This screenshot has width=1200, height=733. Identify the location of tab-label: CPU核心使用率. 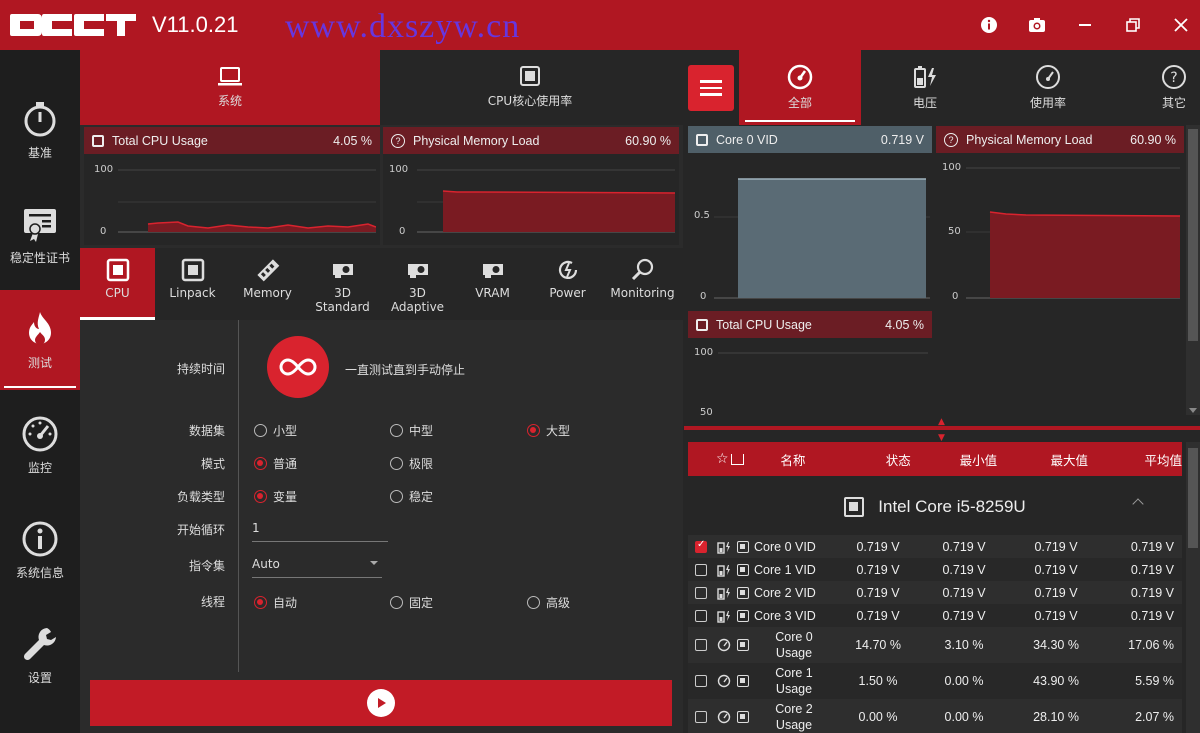
(530, 101).